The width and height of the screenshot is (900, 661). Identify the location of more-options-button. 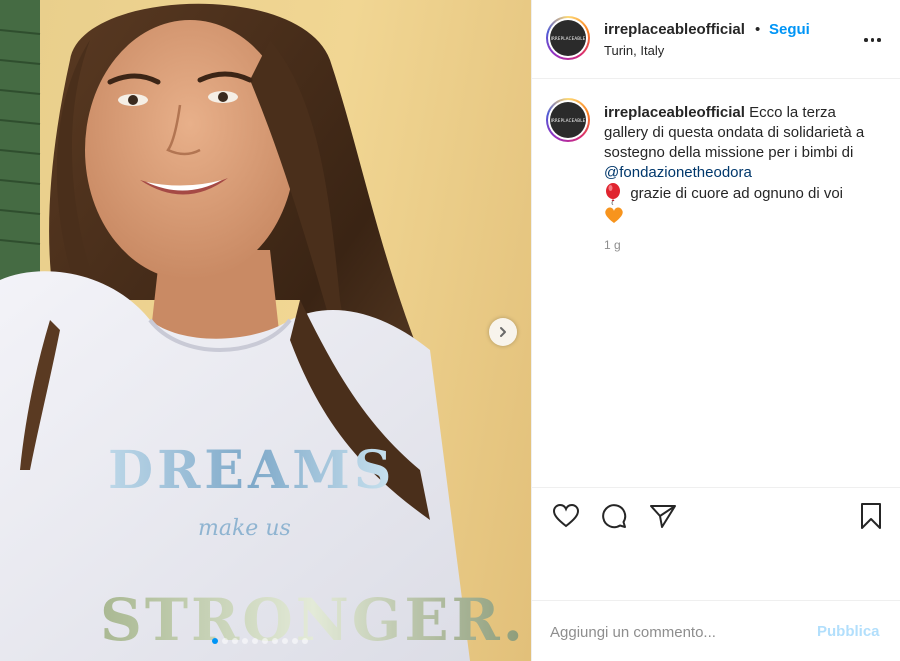
(872, 40).